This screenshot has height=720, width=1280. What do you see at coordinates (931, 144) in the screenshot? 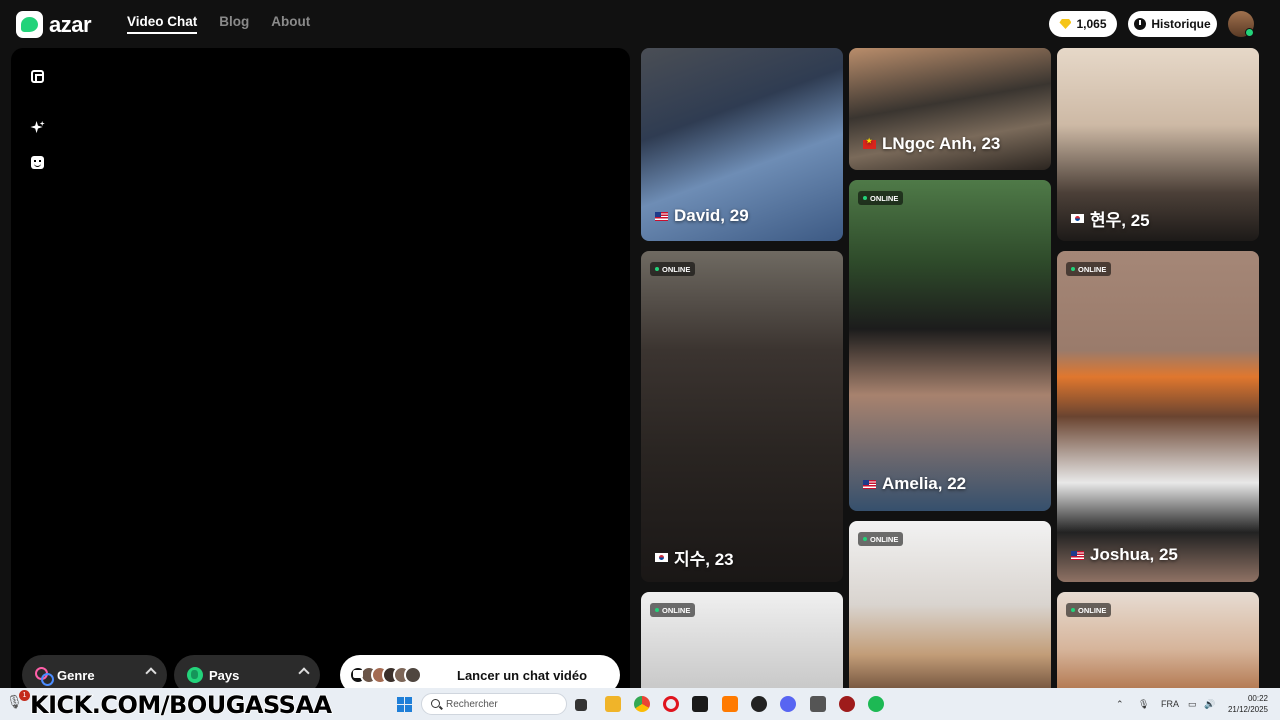
I see `profile-name: LNgọc Anh, 23` at bounding box center [931, 144].